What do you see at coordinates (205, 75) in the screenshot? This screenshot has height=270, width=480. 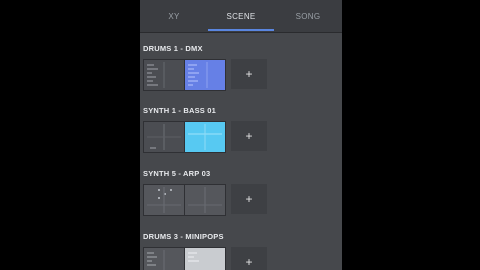 I see `clip-drums-1-b` at bounding box center [205, 75].